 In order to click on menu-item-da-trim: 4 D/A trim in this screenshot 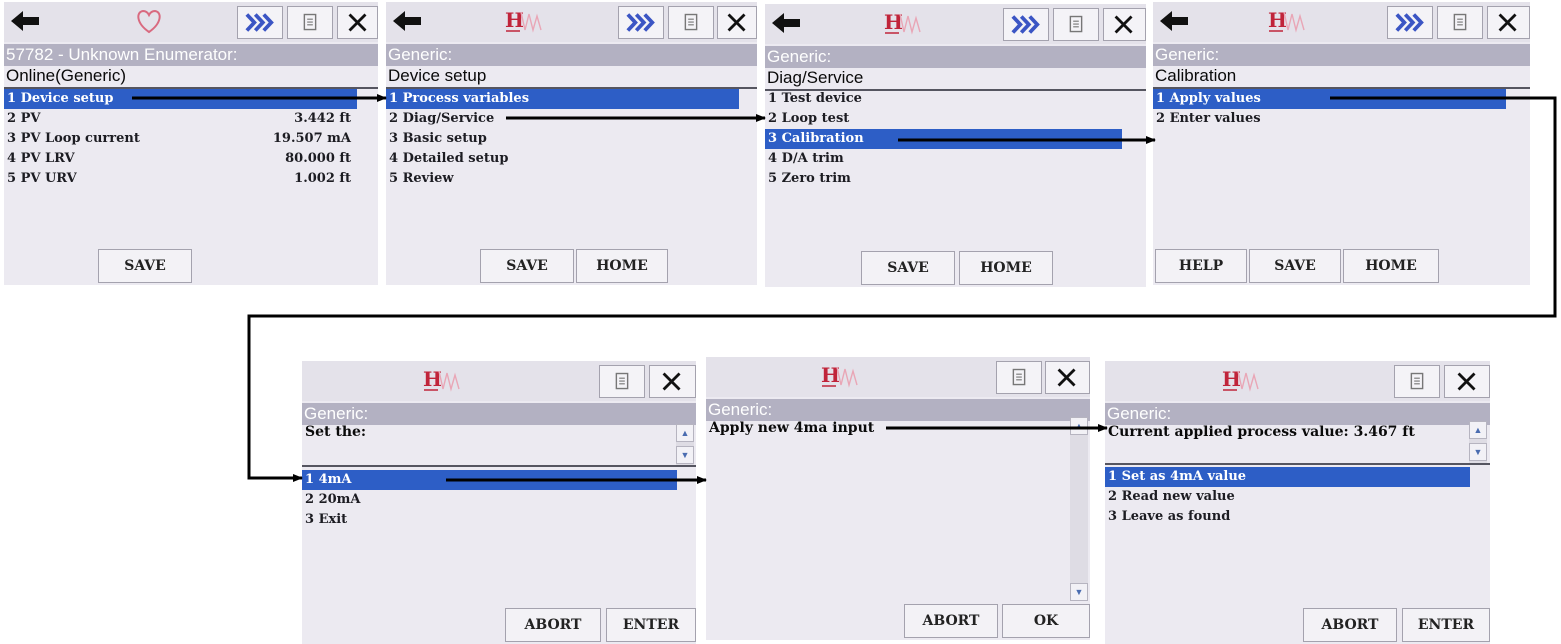, I will do `click(955, 159)`.